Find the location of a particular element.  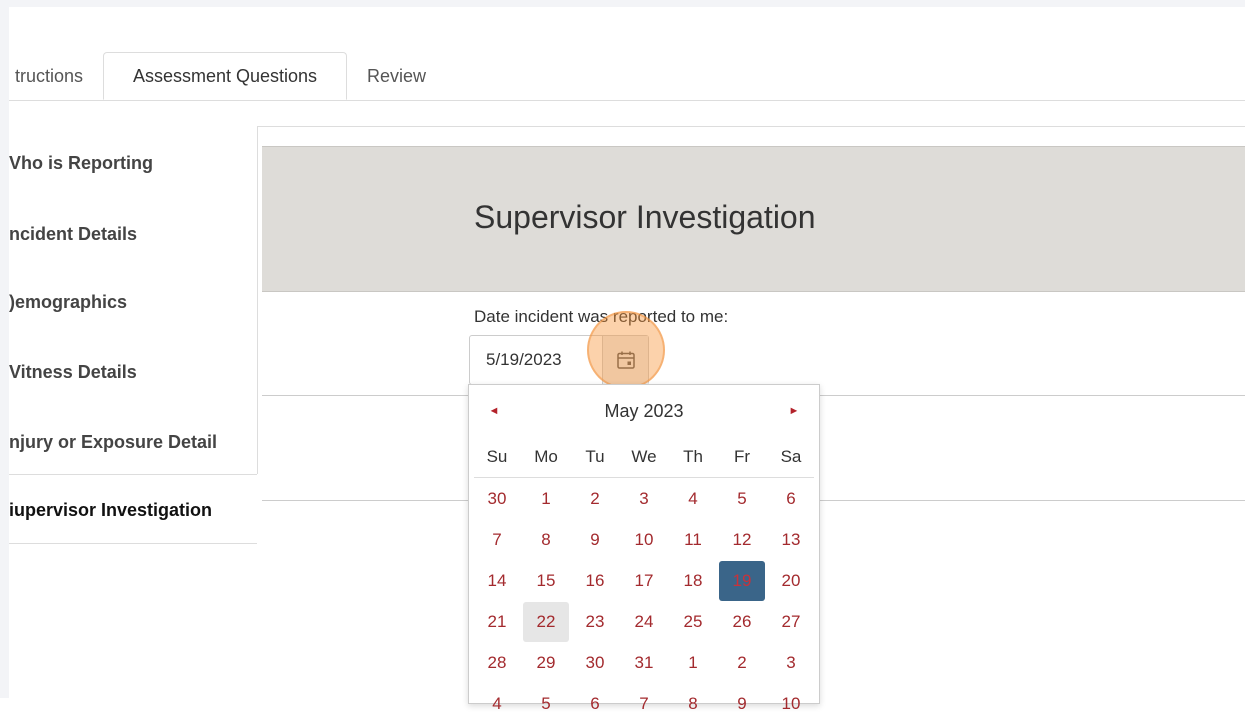

tab-label: Assessment Questions is located at coordinates (225, 76).